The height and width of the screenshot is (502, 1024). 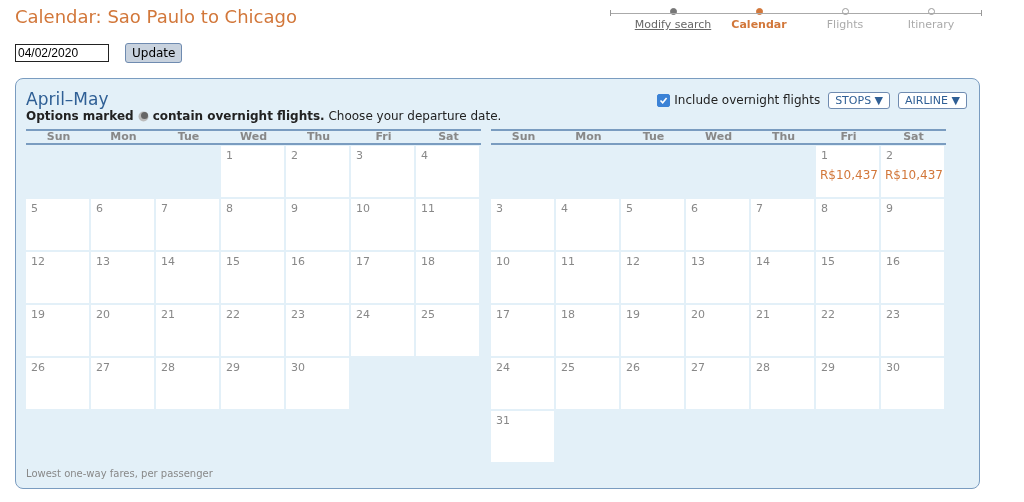 I want to click on day-cell: 2 R$10,437, so click(x=912, y=171).